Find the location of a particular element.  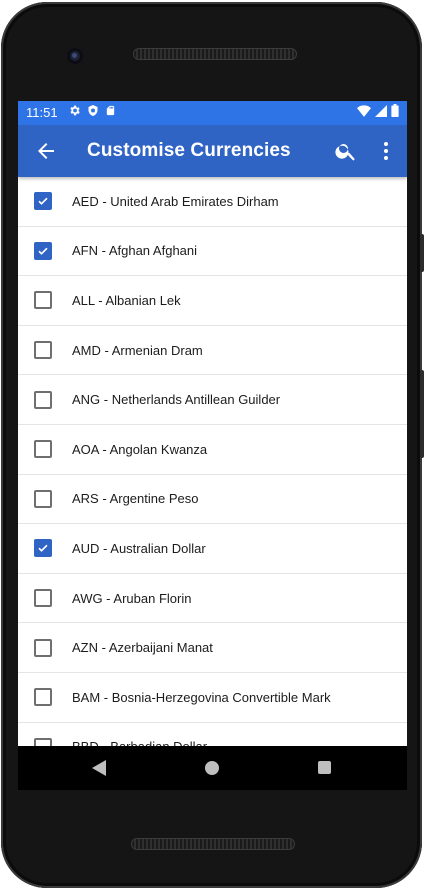

volume-button is located at coordinates (422, 414).